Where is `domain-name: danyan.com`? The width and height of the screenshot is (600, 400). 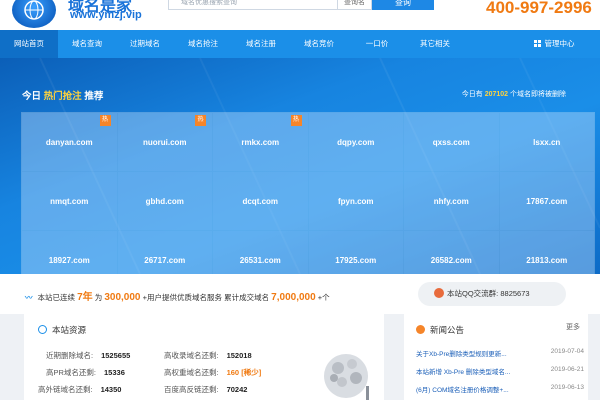 domain-name: danyan.com is located at coordinates (69, 142).